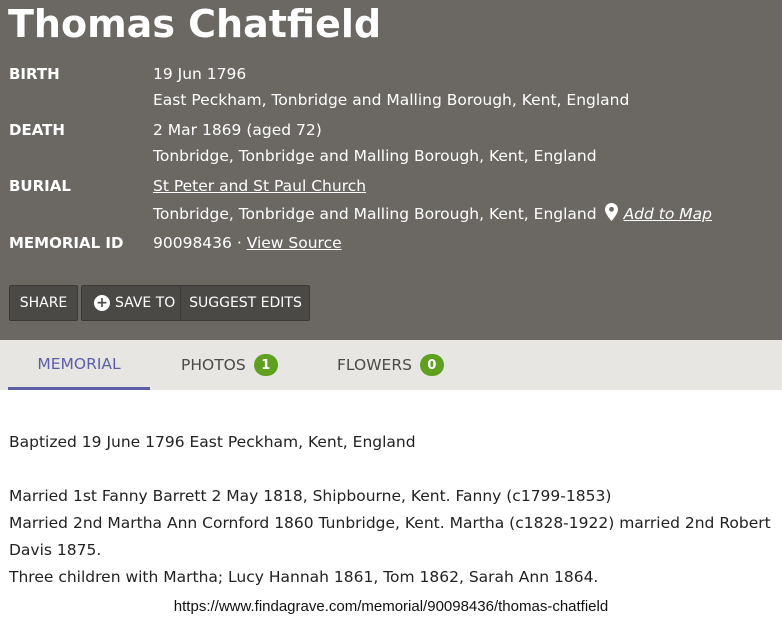  What do you see at coordinates (259, 186) in the screenshot?
I see `cemetery-link: St Peter and St Paul Church` at bounding box center [259, 186].